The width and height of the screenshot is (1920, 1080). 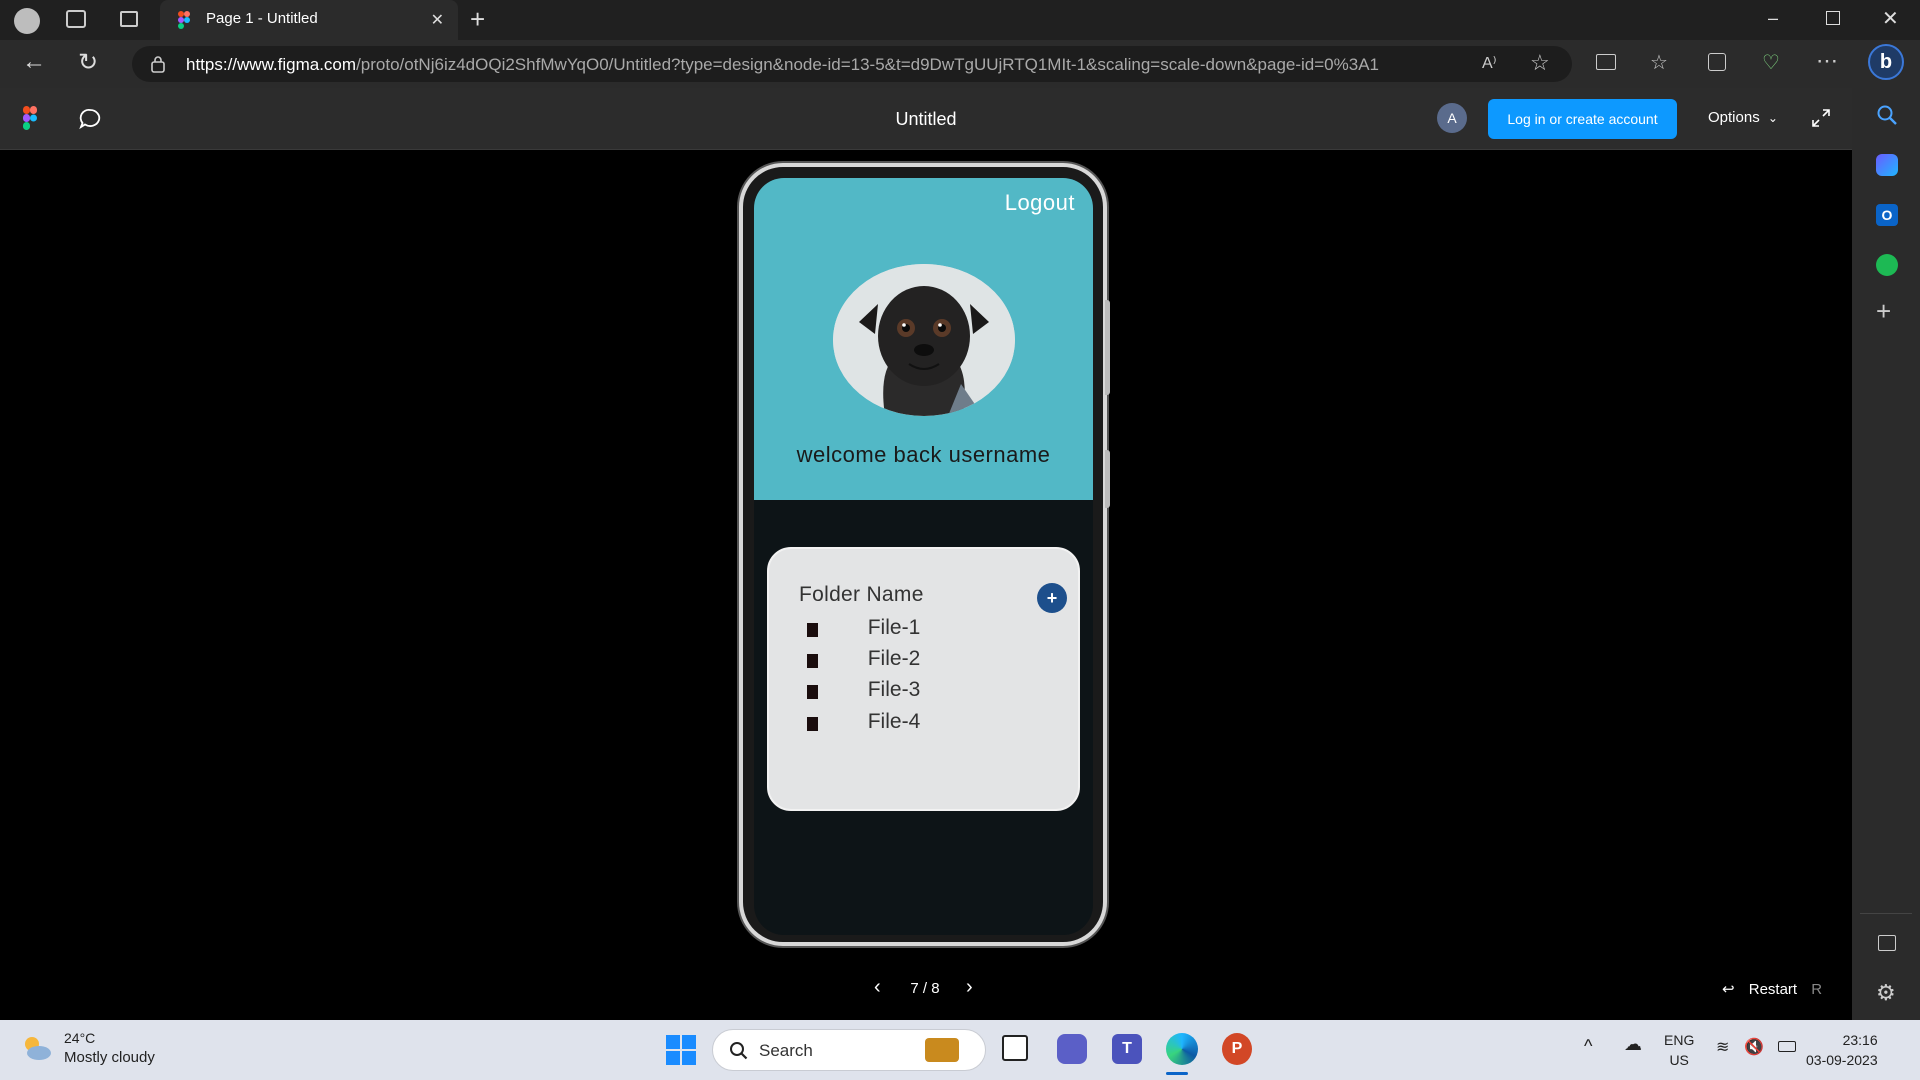 I want to click on next-frame-icon: ›, so click(x=969, y=987).